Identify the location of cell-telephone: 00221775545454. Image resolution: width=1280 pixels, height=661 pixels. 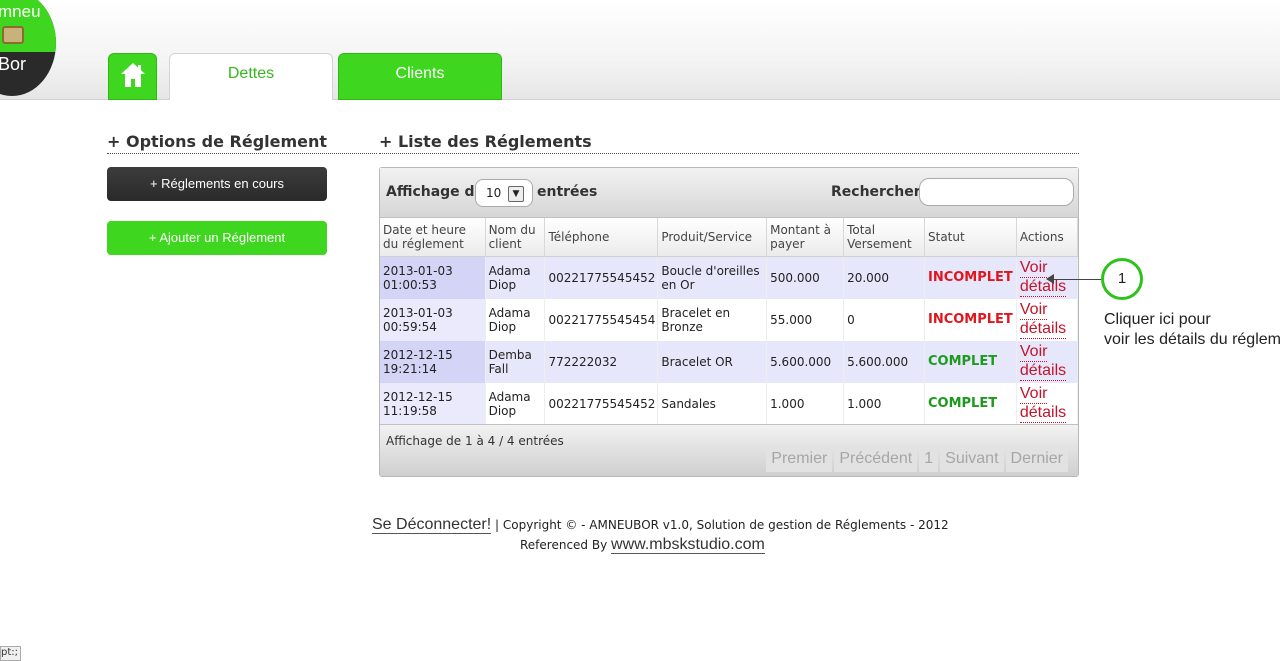
(601, 319).